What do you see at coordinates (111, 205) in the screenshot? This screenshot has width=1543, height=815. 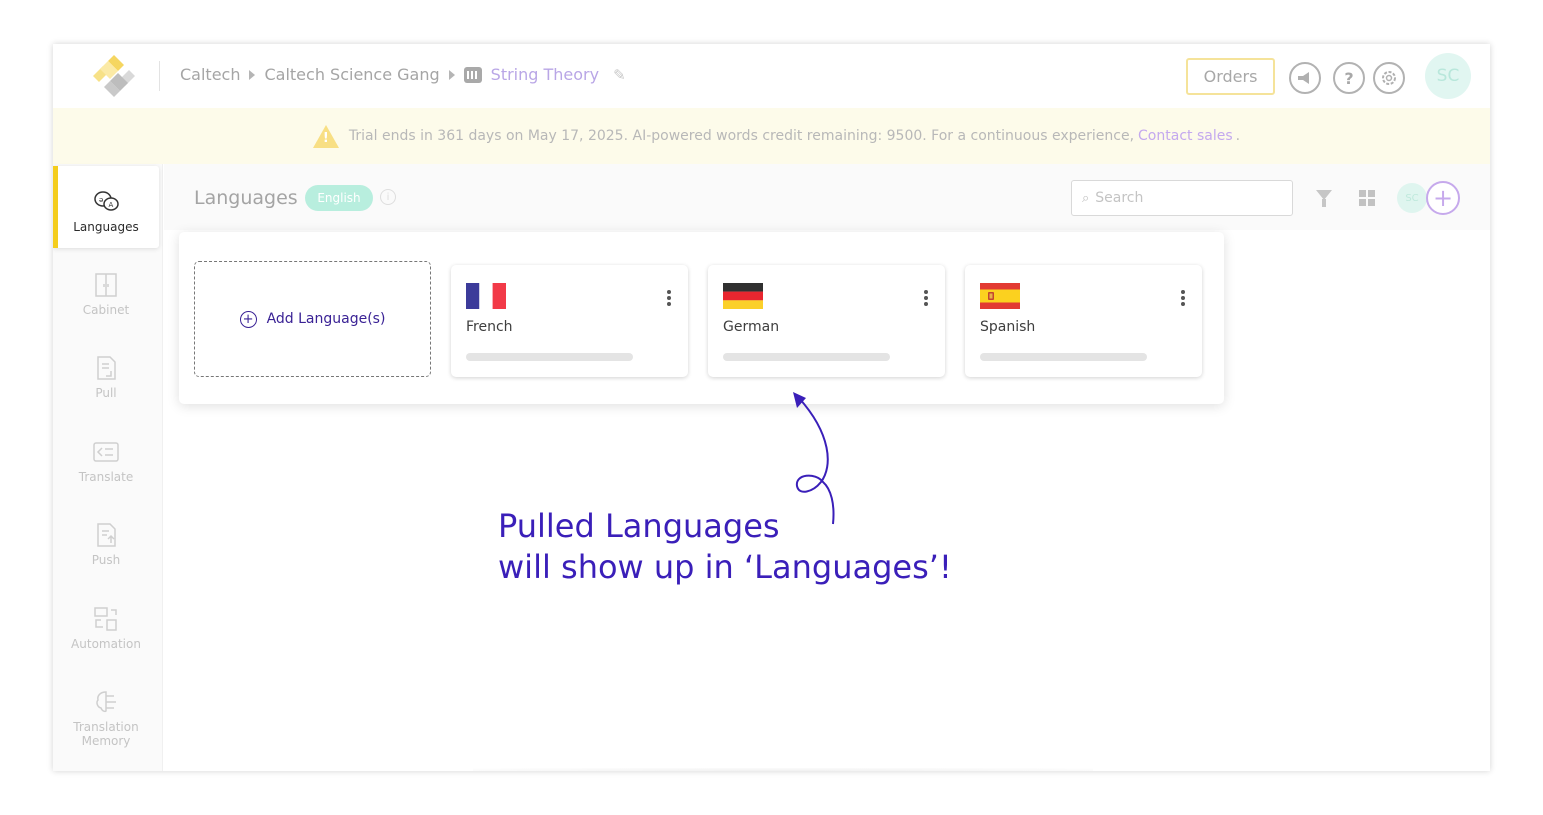 I see `svg-text: A` at bounding box center [111, 205].